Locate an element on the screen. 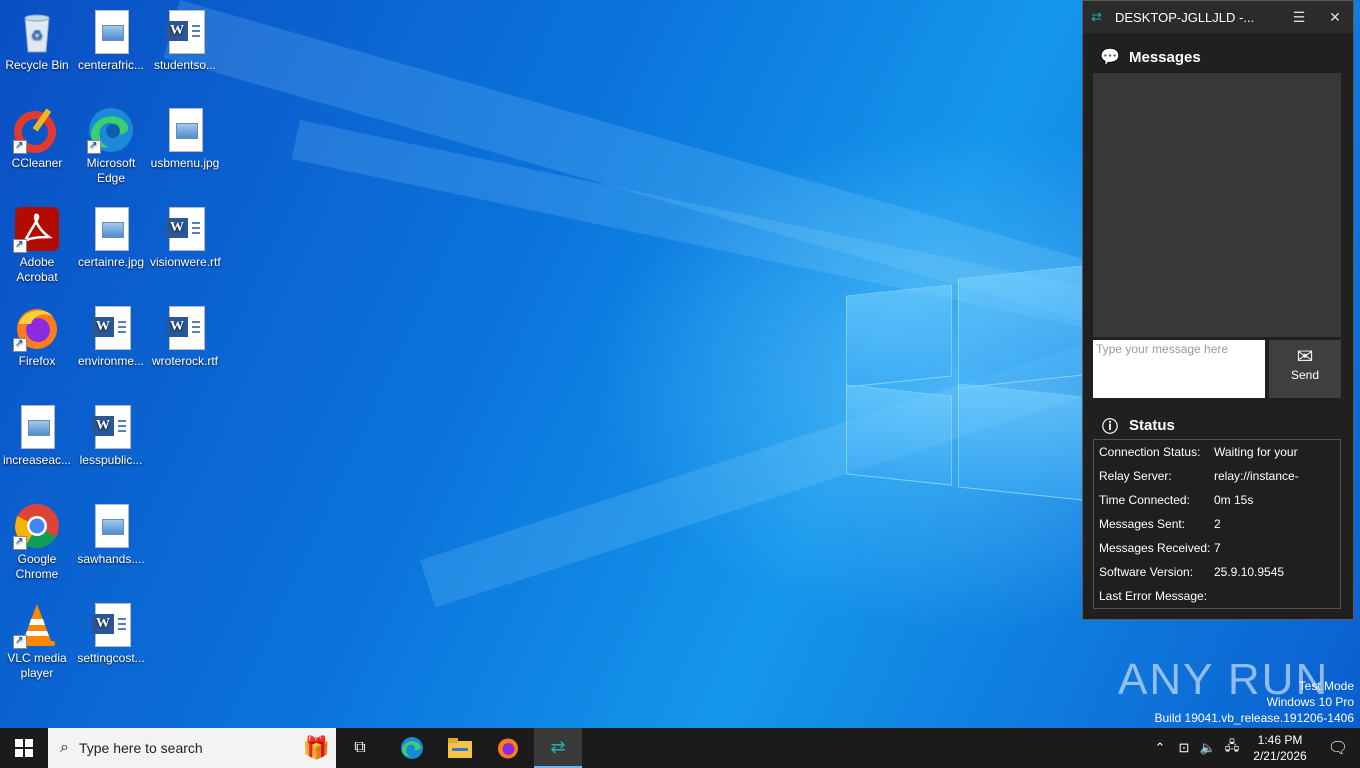 This screenshot has width=1360, height=768. file-explorer-icon is located at coordinates (460, 748).